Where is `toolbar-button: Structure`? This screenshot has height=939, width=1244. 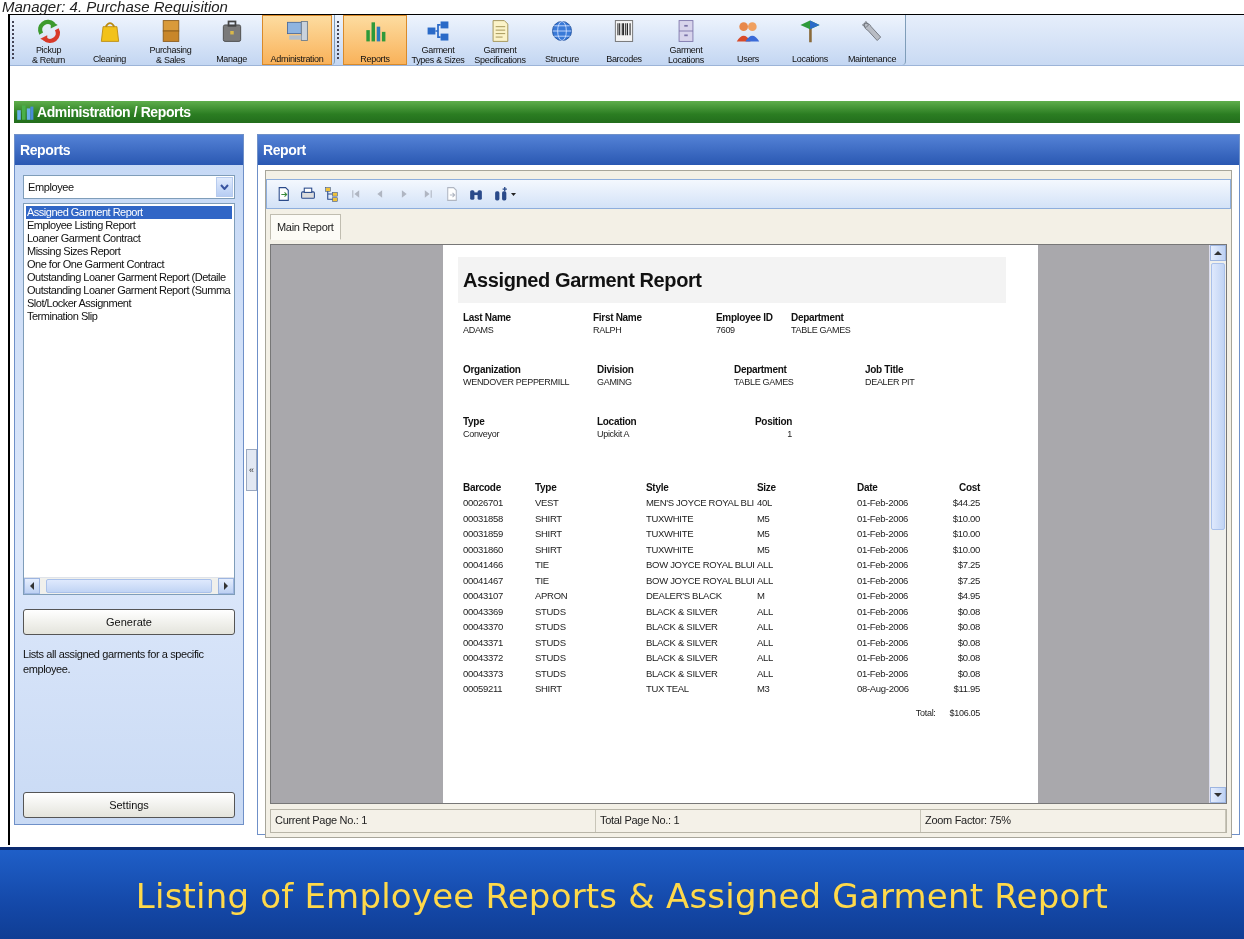
toolbar-button: Structure is located at coordinates (562, 40).